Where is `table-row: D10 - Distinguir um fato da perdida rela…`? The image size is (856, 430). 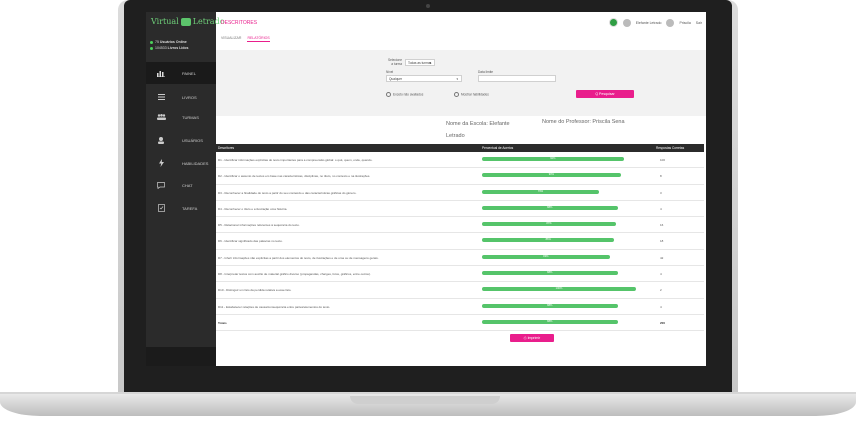 table-row: D10 - Distinguir um fato da perdida rela… is located at coordinates (460, 290).